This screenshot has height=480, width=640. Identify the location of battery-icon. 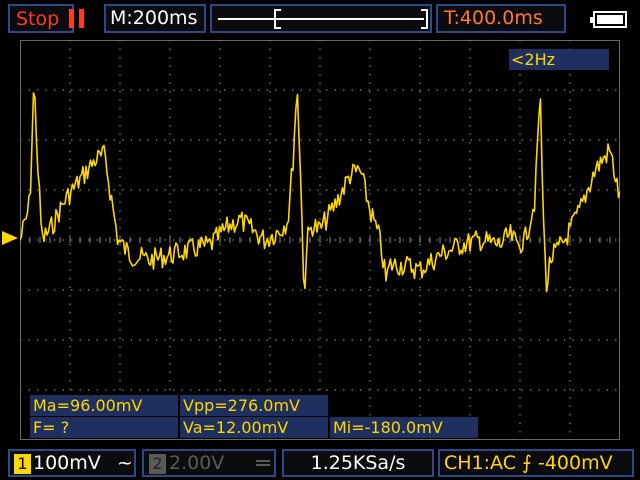
(608, 19).